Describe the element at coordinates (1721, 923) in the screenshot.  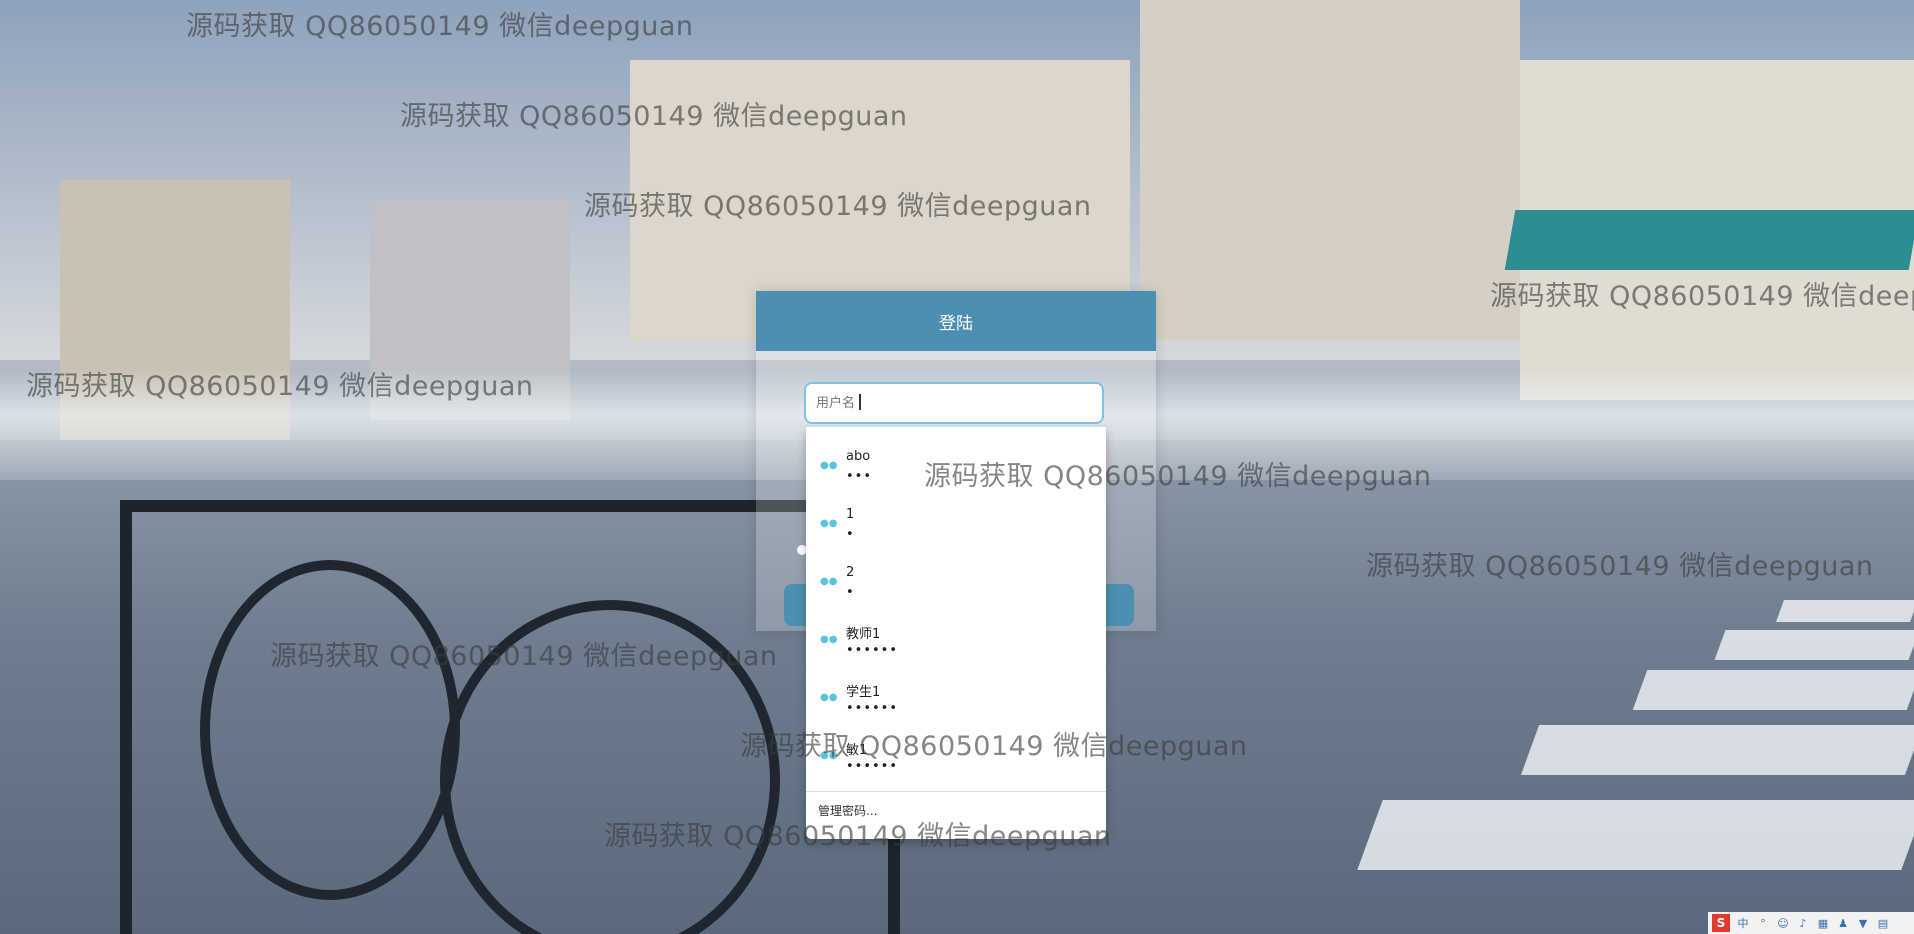
I see `sogou-ime-icon: S` at that location.